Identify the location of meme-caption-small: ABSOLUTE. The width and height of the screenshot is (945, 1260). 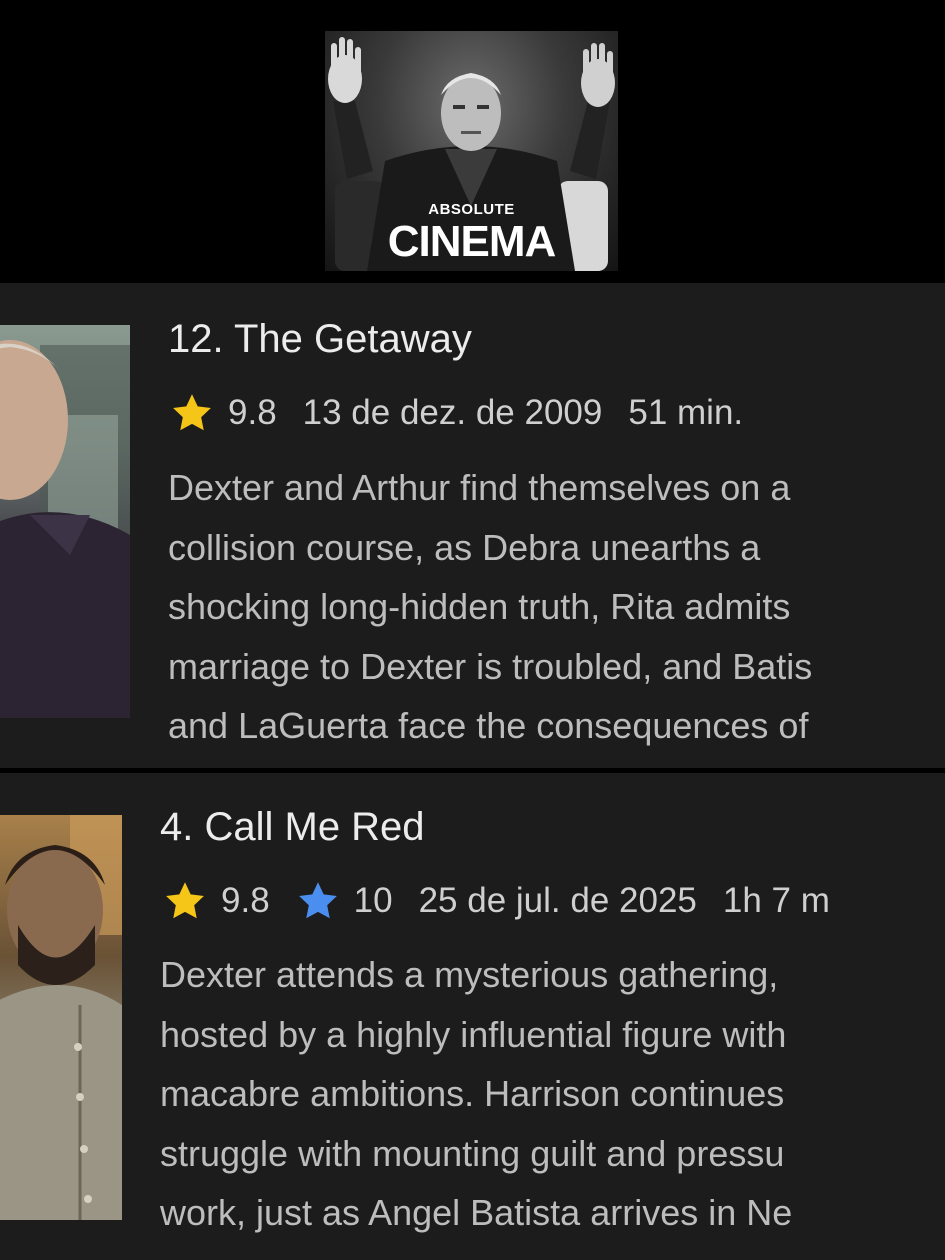
(471, 209).